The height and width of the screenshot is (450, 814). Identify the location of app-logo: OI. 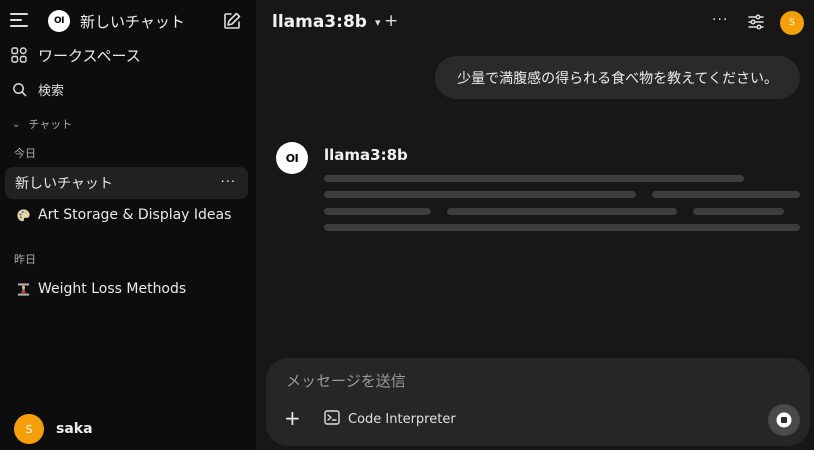
(59, 21).